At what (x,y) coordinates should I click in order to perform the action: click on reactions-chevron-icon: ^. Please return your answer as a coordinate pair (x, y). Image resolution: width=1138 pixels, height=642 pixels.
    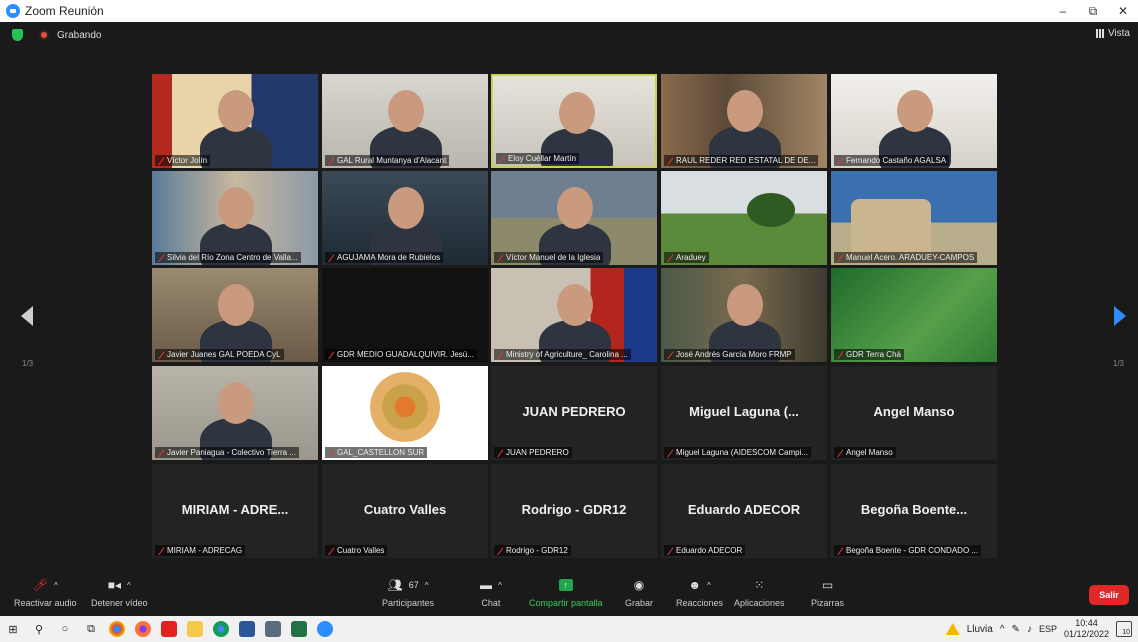
    Looking at the image, I should click on (709, 585).